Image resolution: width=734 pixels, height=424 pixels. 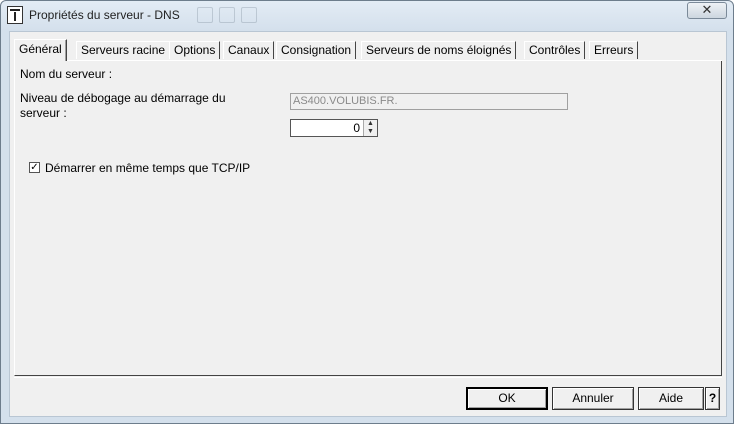 What do you see at coordinates (593, 398) in the screenshot?
I see `cancel-button: Annuler` at bounding box center [593, 398].